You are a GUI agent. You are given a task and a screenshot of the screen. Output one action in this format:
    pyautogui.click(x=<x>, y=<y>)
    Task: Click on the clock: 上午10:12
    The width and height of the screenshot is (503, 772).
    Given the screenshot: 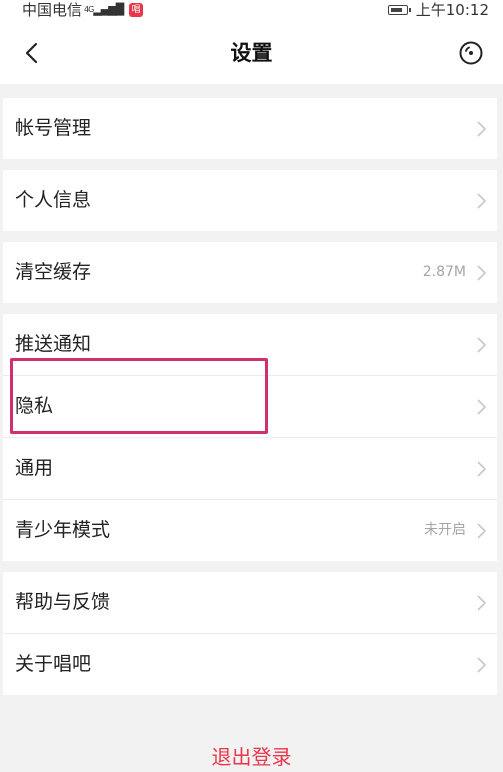 What is the action you would take?
    pyautogui.click(x=452, y=10)
    